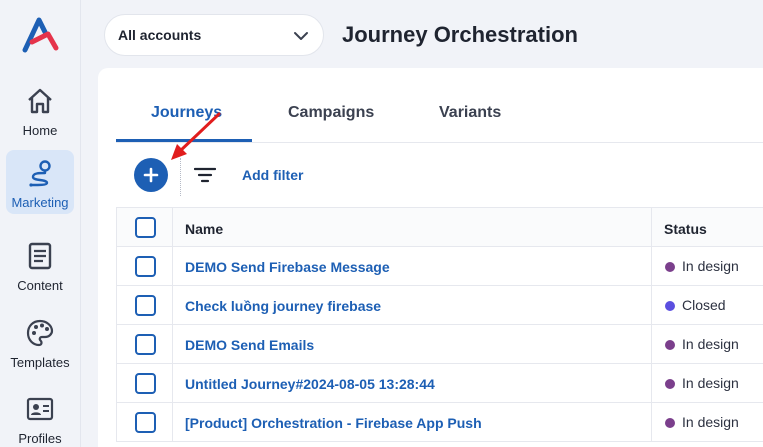  I want to click on journey-name-link: Check luồng journey firebase, so click(283, 306).